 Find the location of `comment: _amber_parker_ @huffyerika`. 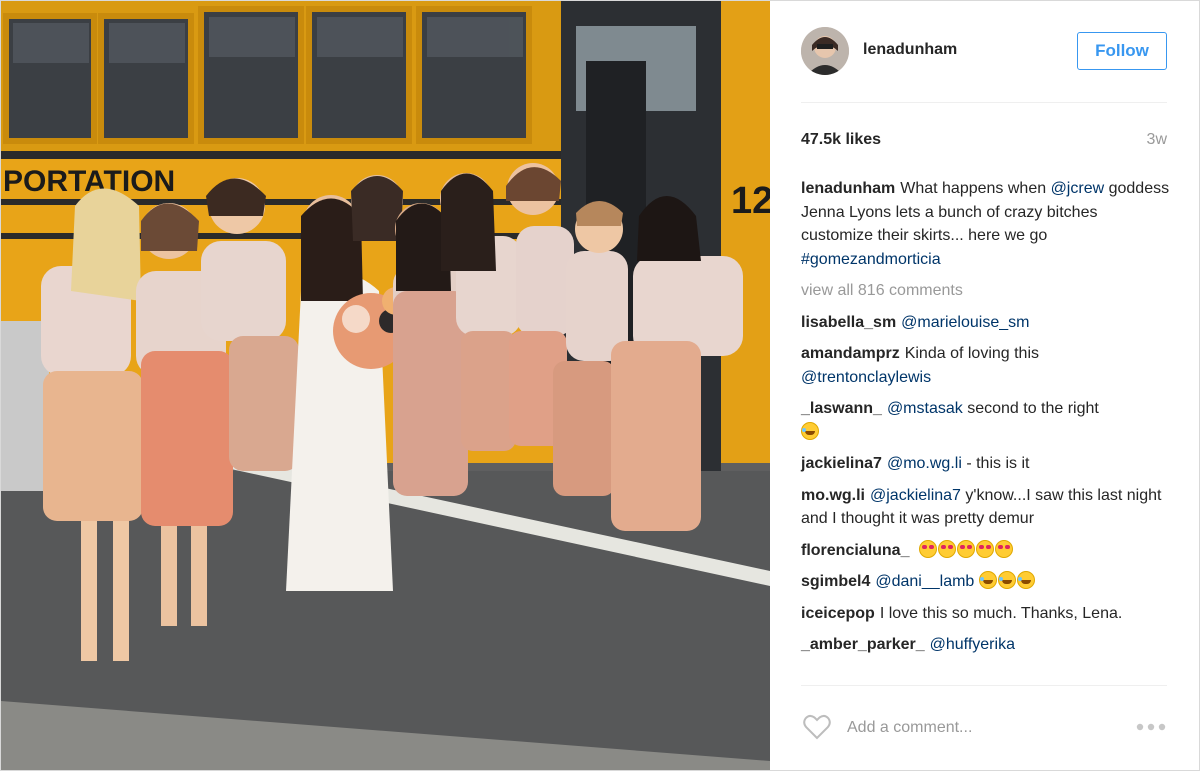

comment: _amber_parker_ @huffyerika is located at coordinates (987, 645).